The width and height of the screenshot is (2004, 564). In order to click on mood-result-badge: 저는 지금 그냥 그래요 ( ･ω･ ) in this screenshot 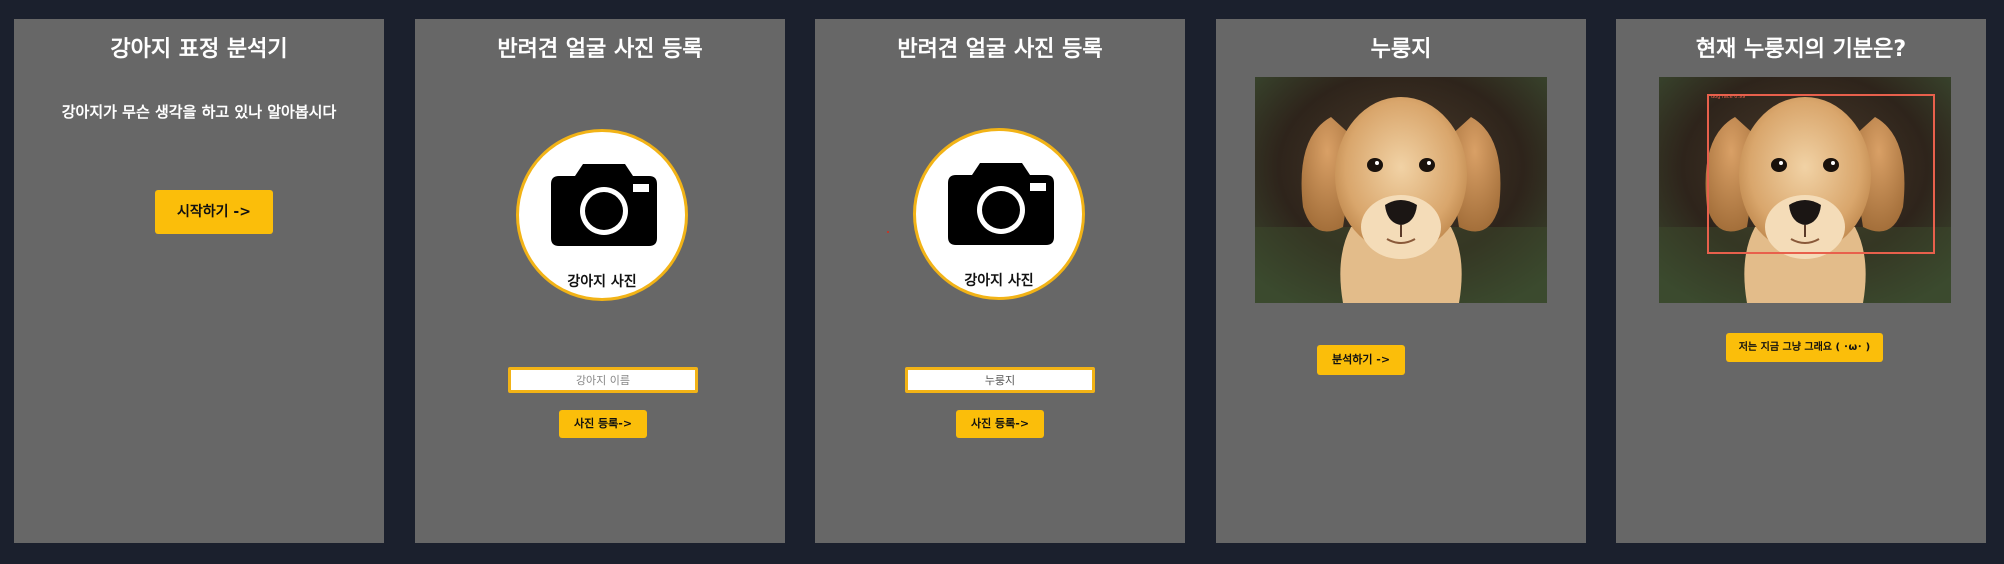, I will do `click(1804, 347)`.